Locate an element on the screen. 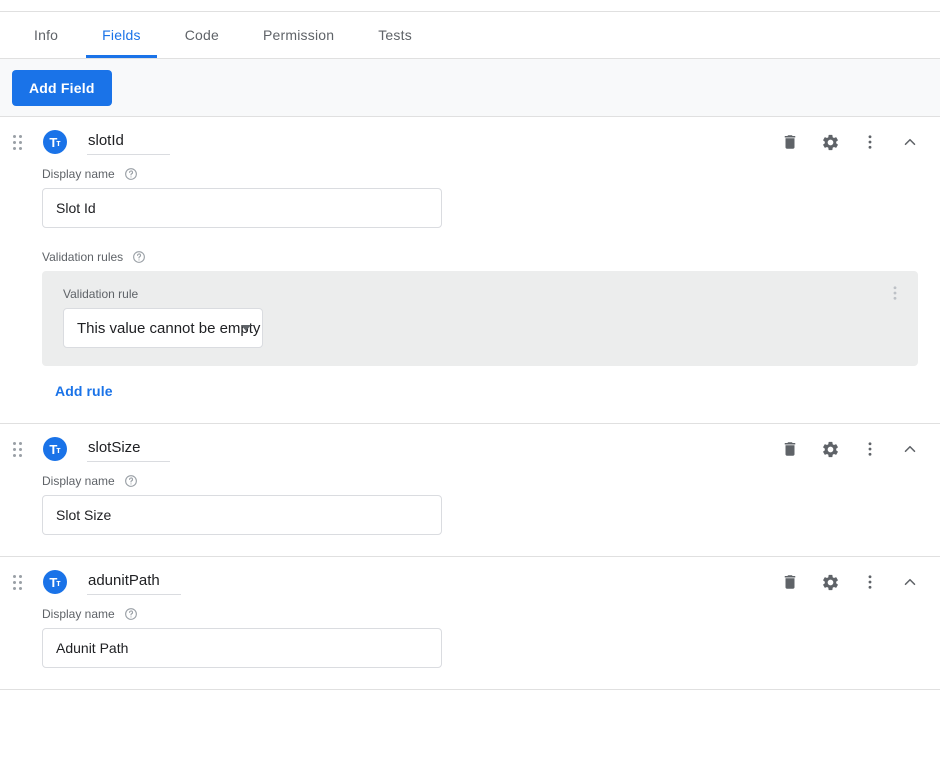 The image size is (940, 774). validation-rule-select: This value cannot be empty is located at coordinates (163, 328).